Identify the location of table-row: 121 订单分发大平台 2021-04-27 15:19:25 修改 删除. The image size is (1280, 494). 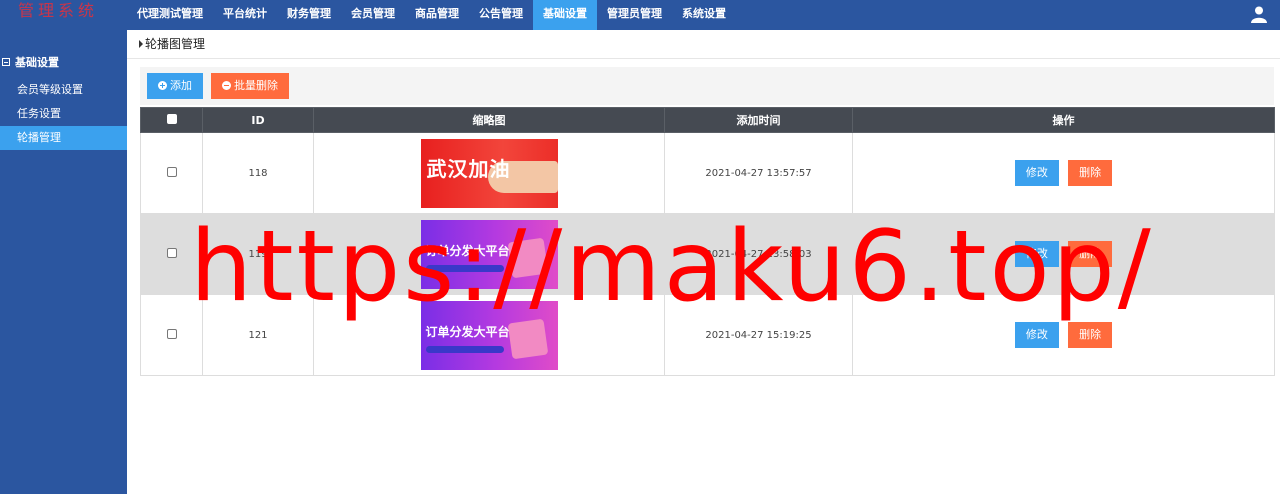
(707, 335).